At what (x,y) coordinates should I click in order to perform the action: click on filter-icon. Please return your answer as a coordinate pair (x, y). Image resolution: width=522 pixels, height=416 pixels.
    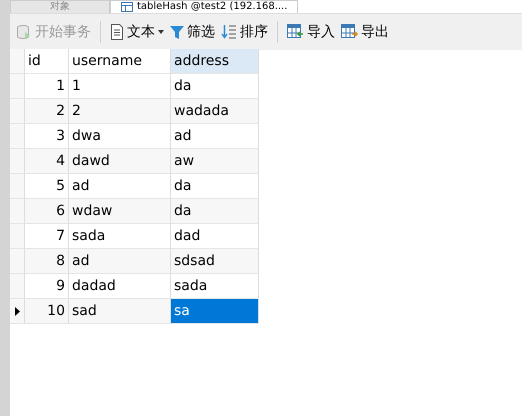
    Looking at the image, I should click on (177, 32).